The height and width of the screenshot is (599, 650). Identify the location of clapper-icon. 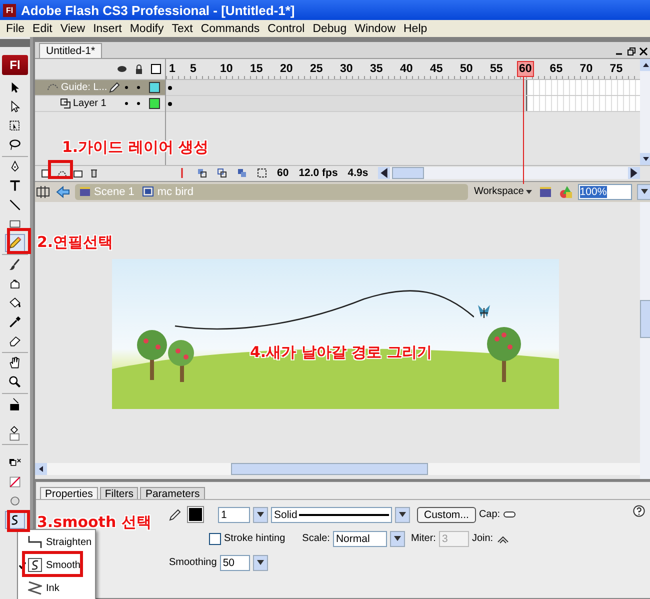
(85, 192).